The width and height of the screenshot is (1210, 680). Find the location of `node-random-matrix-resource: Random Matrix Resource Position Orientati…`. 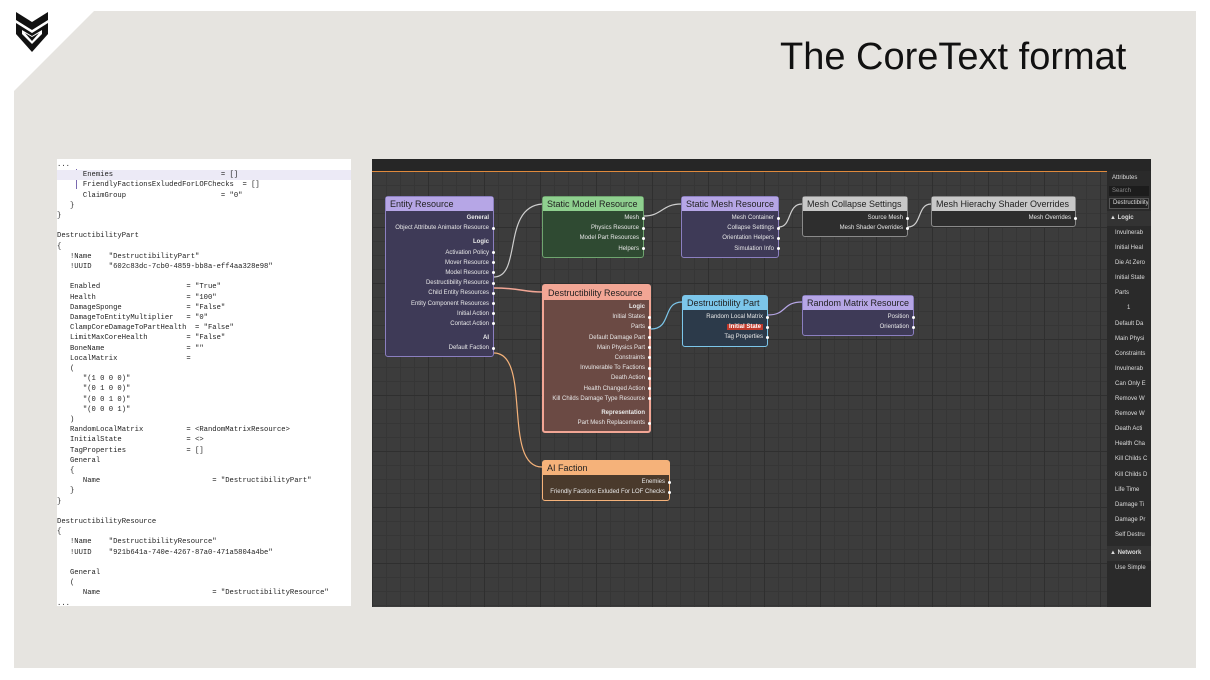

node-random-matrix-resource: Random Matrix Resource Position Orientati… is located at coordinates (858, 316).